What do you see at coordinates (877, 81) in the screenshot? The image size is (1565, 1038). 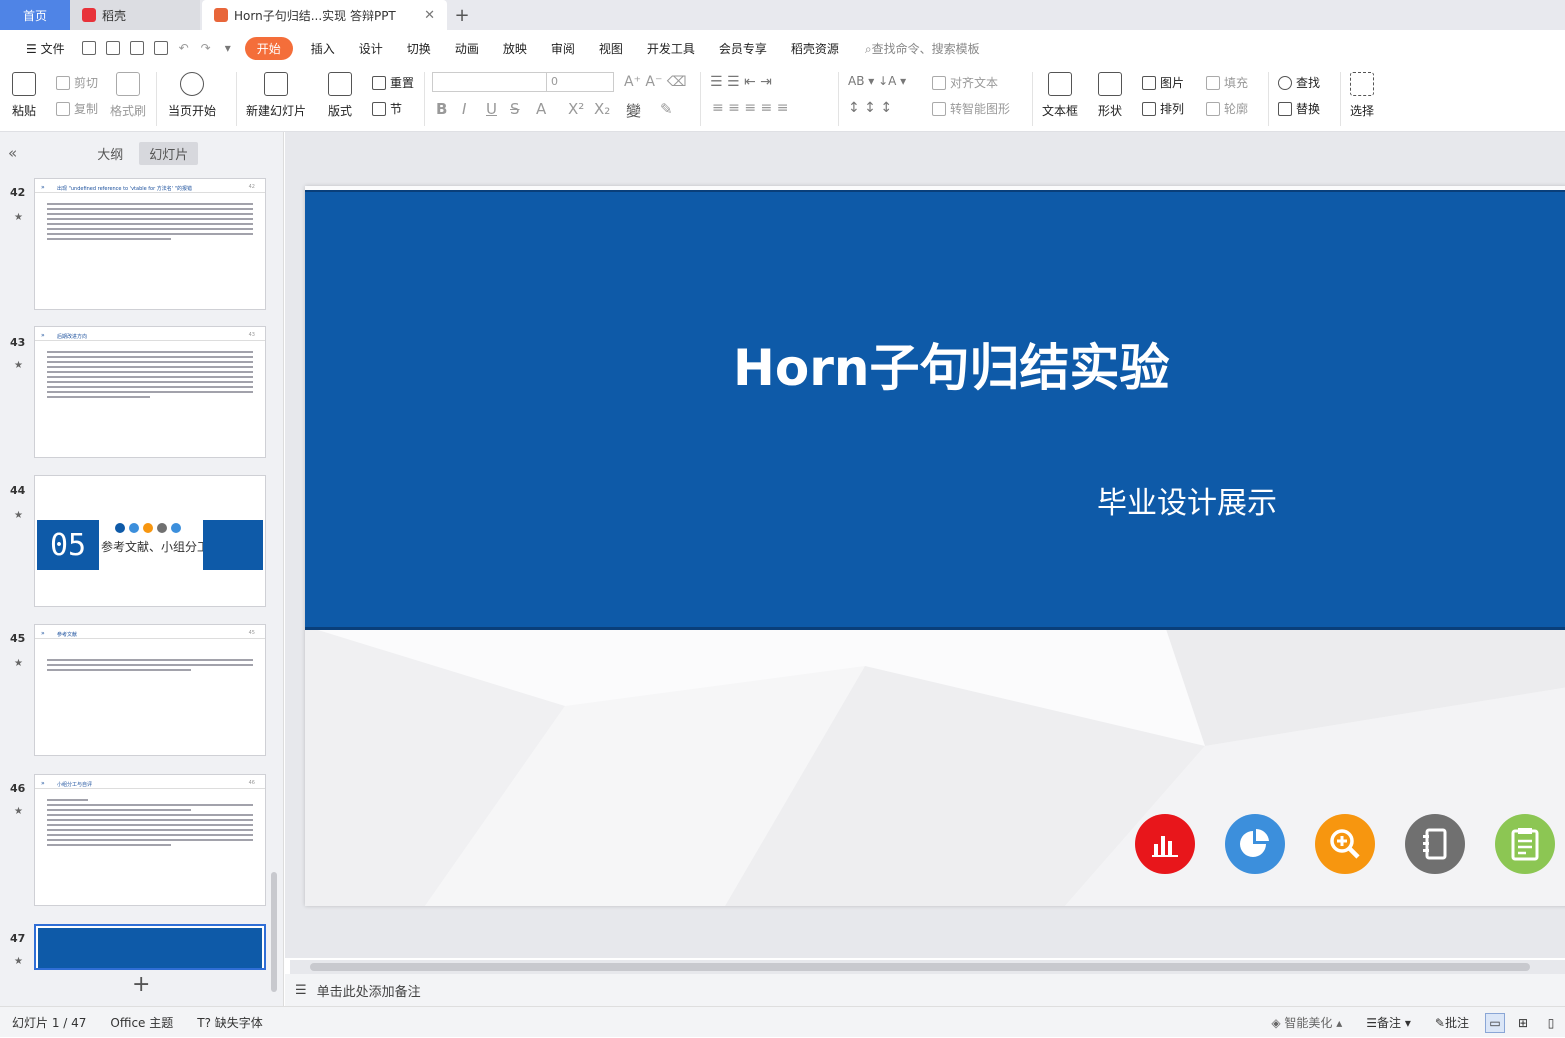 I see `text-direction-icon: AB ▾ ↓A ▾` at bounding box center [877, 81].